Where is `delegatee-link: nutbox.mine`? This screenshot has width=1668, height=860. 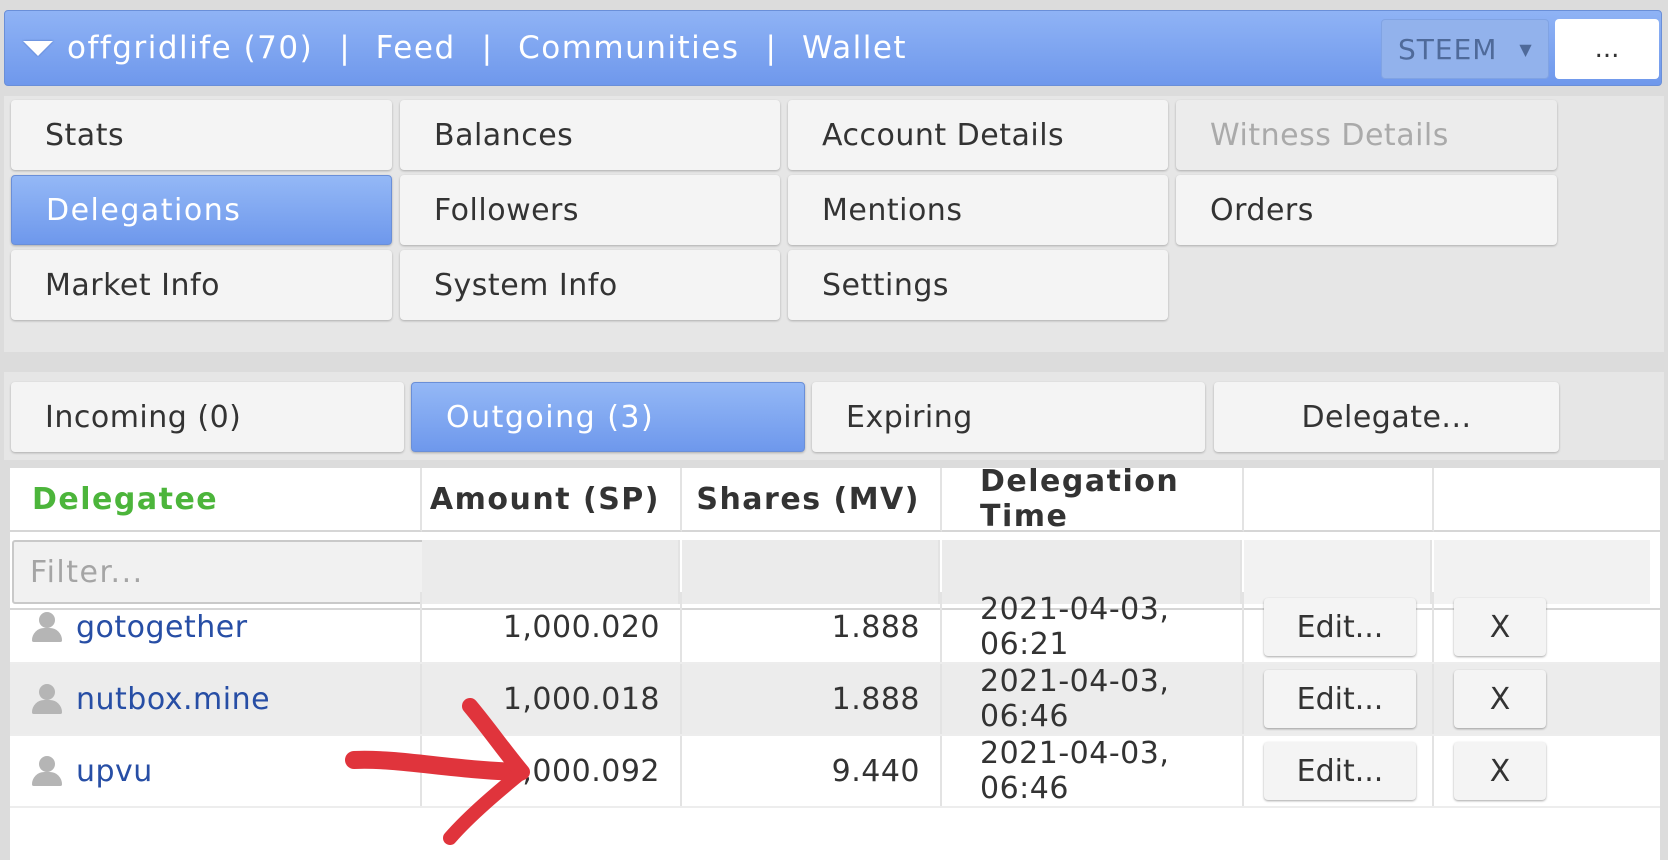
delegatee-link: nutbox.mine is located at coordinates (173, 699).